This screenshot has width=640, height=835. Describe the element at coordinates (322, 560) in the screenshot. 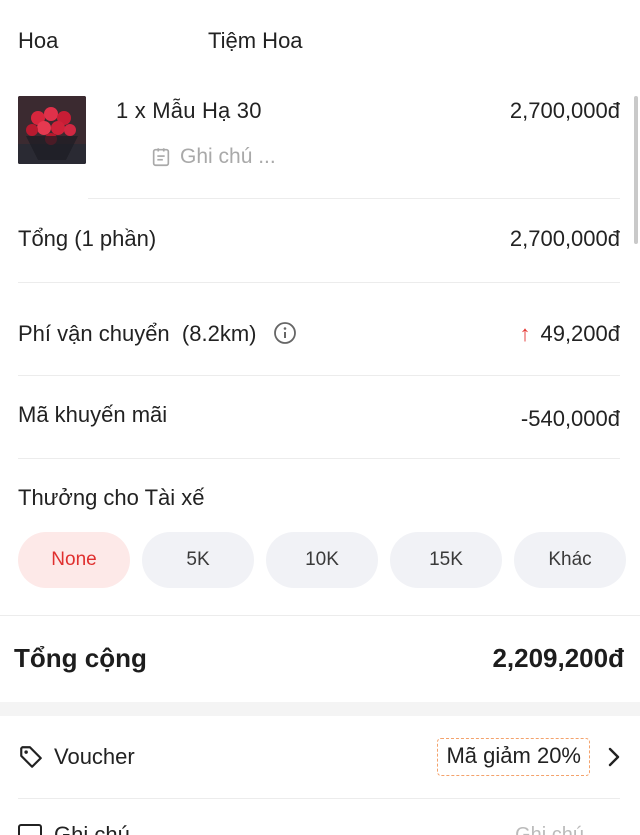

I see `tip-option-10k: 10K` at that location.